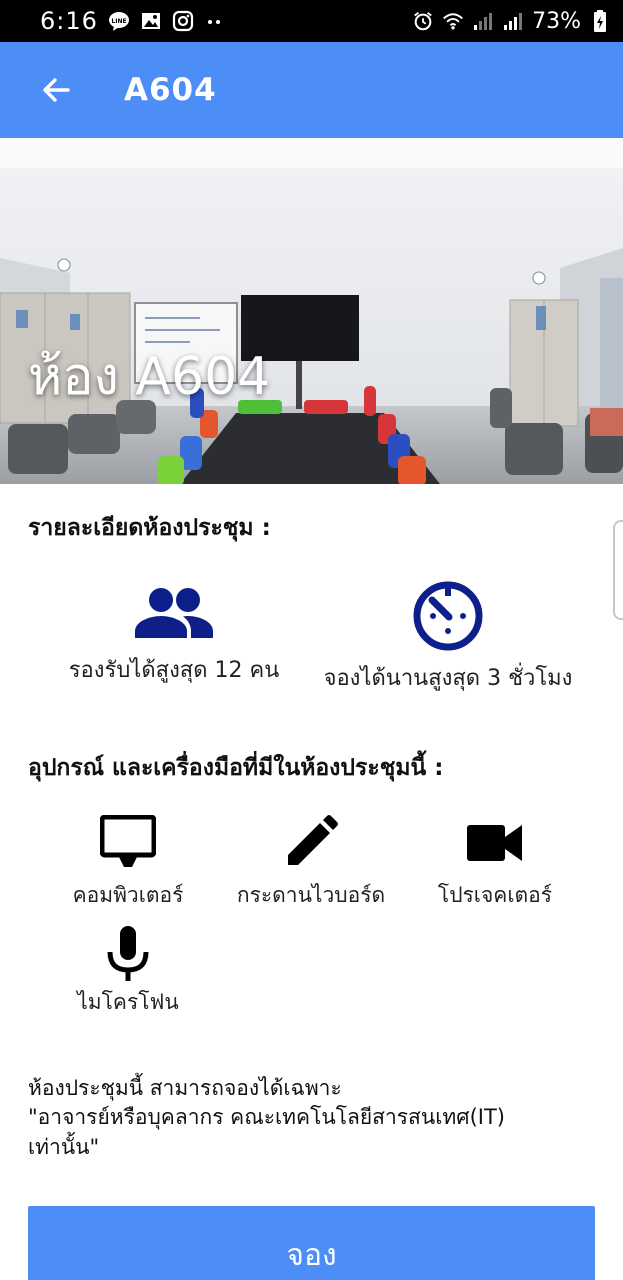 Image resolution: width=623 pixels, height=1280 pixels. Describe the element at coordinates (170, 90) in the screenshot. I see `page-title: A604` at that location.